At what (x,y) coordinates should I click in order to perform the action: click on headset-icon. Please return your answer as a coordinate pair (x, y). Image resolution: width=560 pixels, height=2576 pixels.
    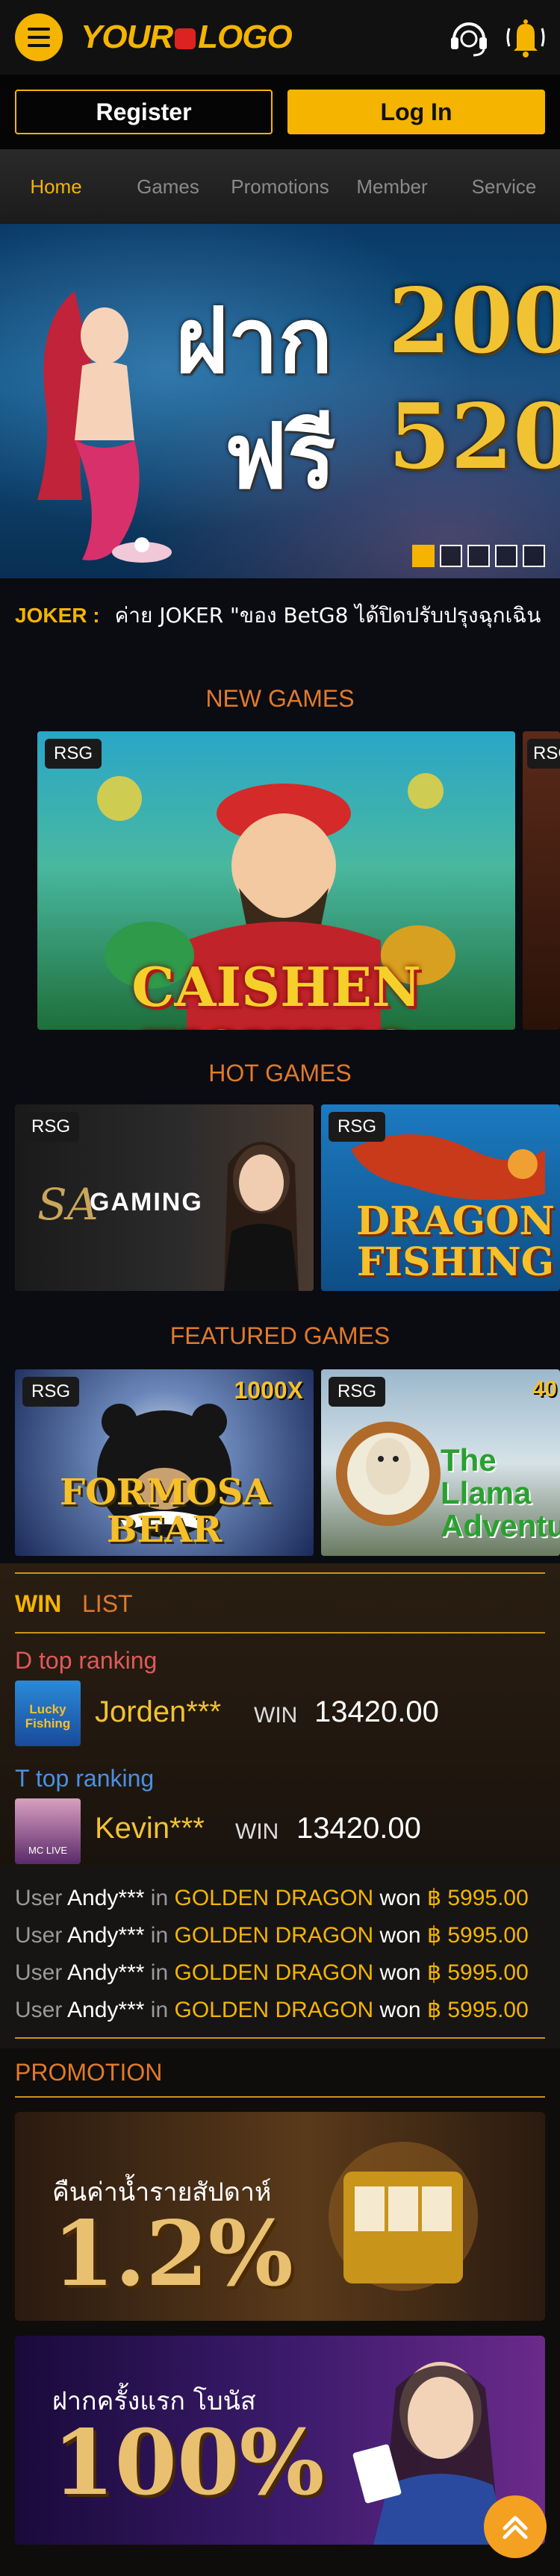
    Looking at the image, I should click on (469, 37).